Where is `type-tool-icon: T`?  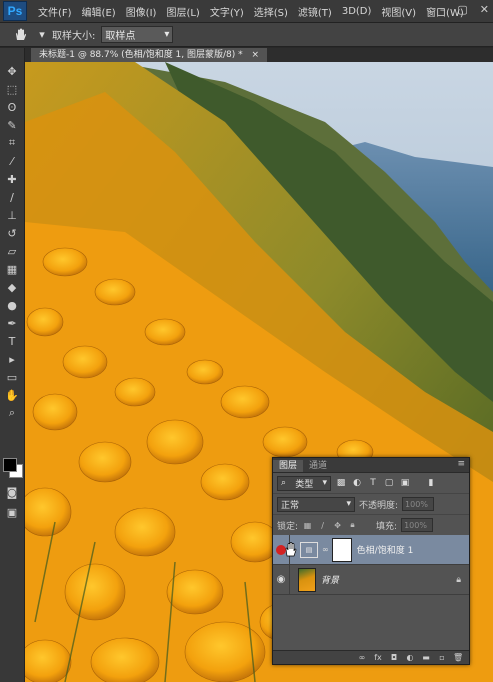
type-tool-icon: T is located at coordinates (12, 341).